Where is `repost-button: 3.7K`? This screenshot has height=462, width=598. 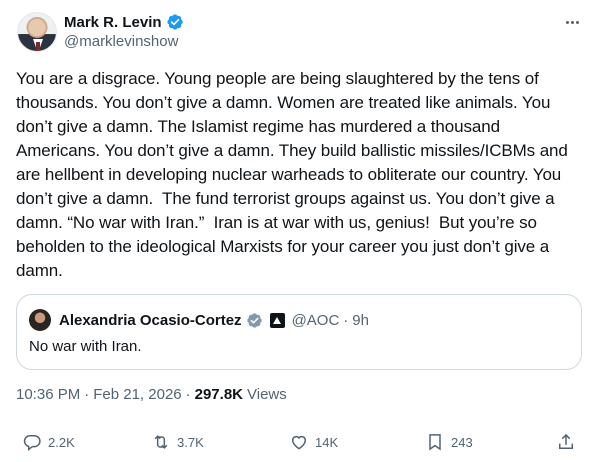
repost-button: 3.7K is located at coordinates (177, 442).